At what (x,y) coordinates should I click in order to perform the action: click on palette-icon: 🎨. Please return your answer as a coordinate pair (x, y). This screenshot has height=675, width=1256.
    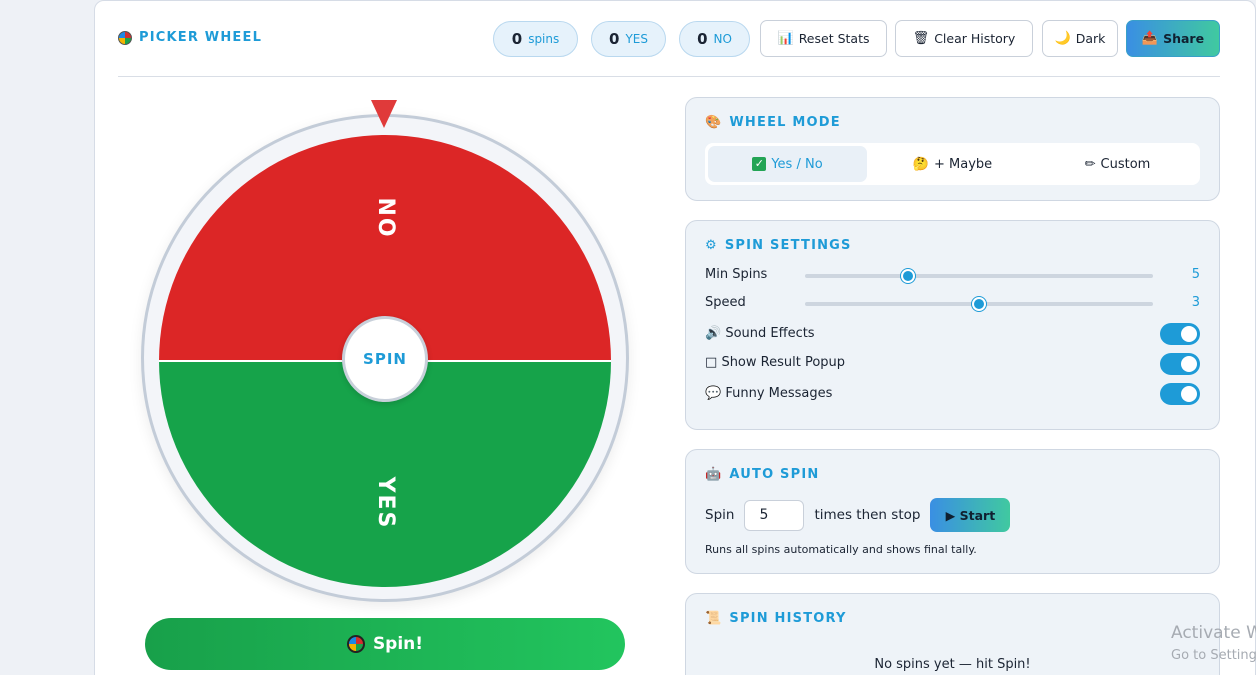
    Looking at the image, I should click on (714, 122).